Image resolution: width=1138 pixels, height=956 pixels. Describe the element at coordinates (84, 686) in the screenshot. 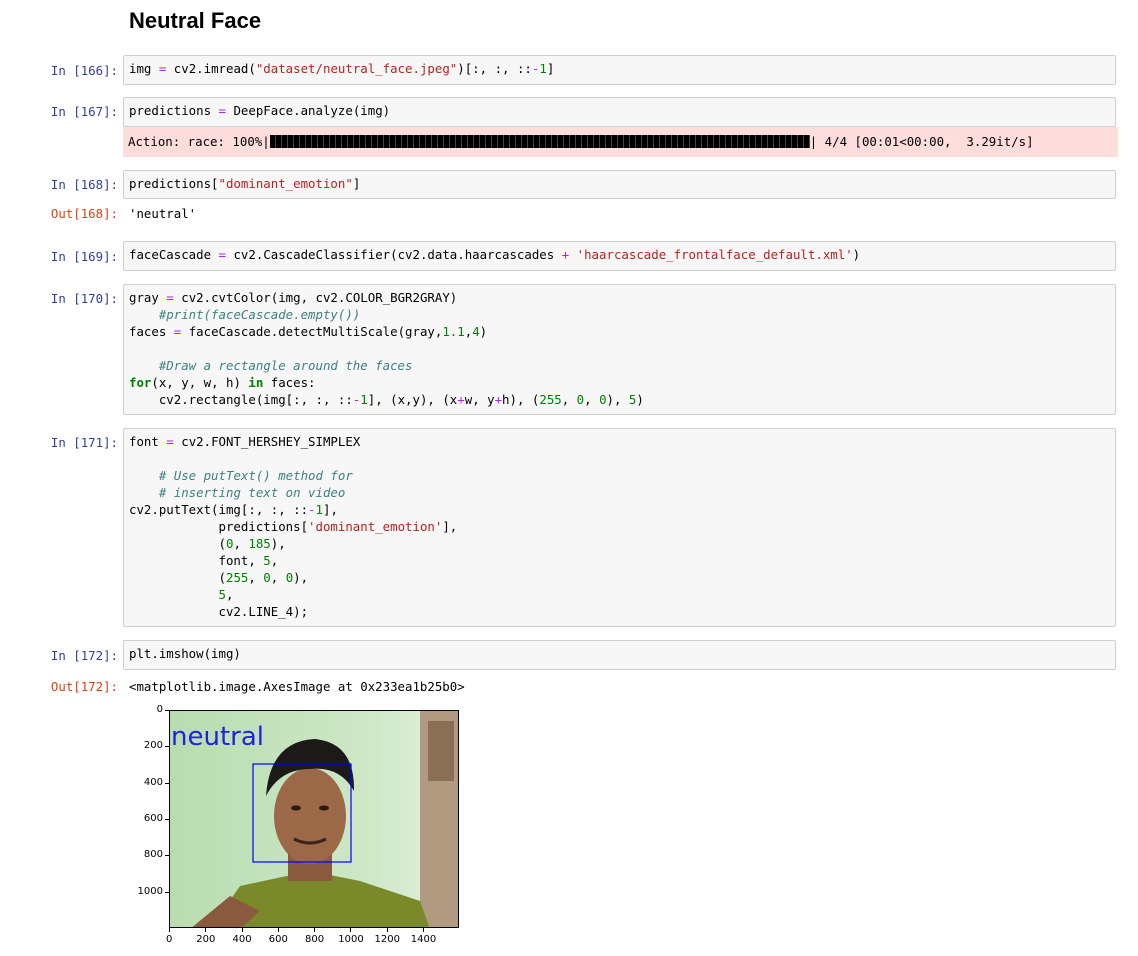

I see `output-prompt: Out[172]:` at that location.